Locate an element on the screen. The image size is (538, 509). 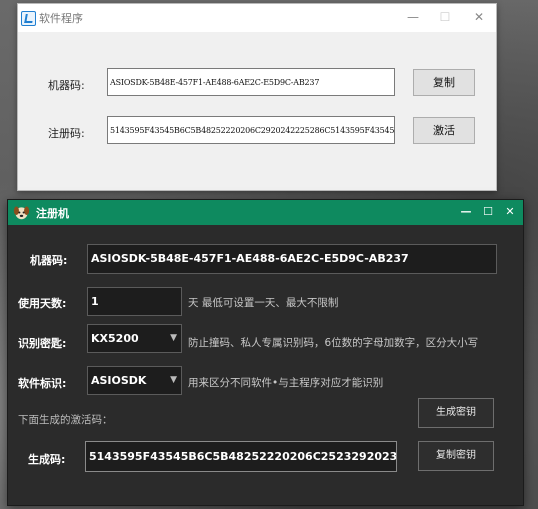
generated-note: 下面生成的激活码： is located at coordinates (65, 420).